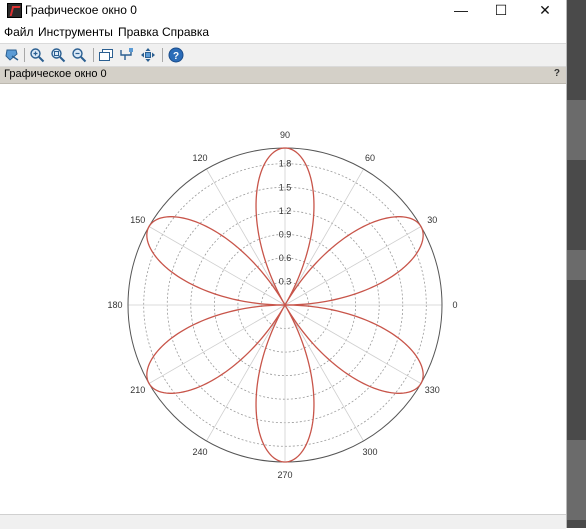 This screenshot has width=586, height=529. I want to click on menu-file: Файл, so click(19, 32).